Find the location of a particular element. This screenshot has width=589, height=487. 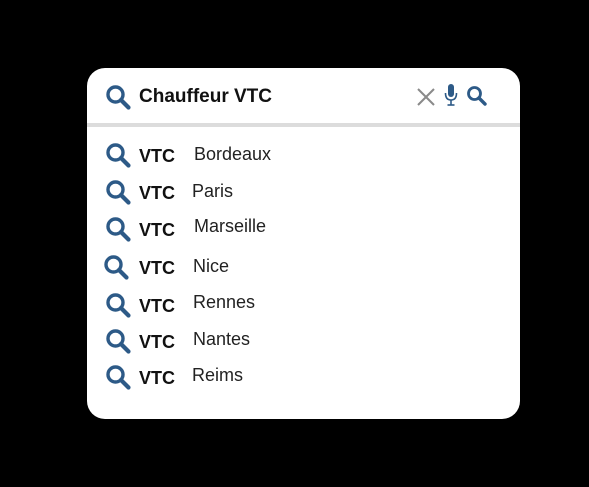

search-input: Chauffeur VTC is located at coordinates (205, 97).